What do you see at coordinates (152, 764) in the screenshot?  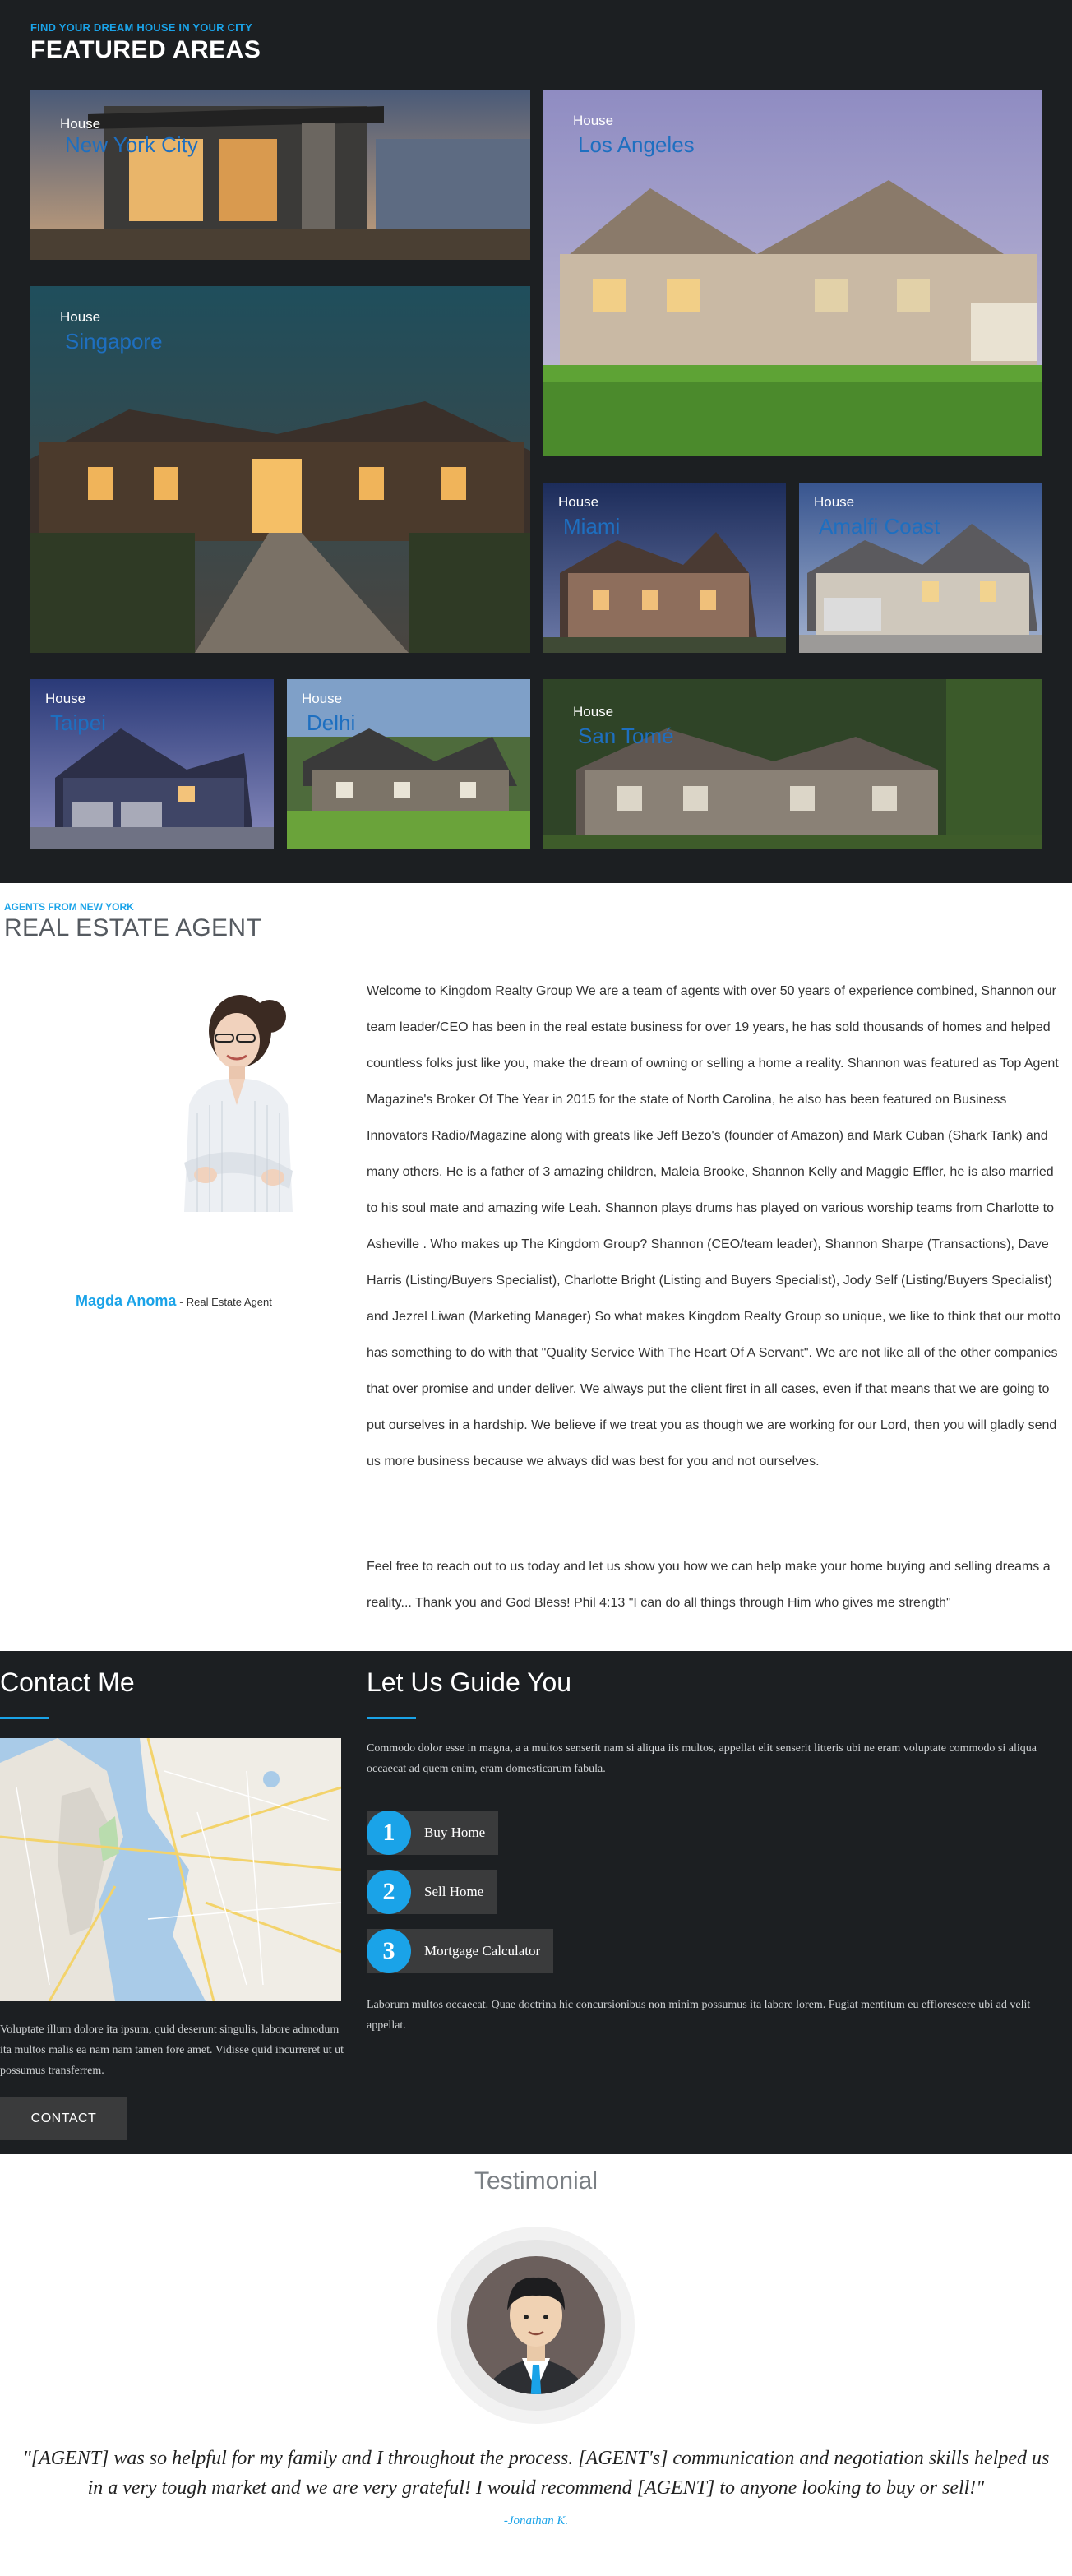 I see `area-tile-taipei: House Taipei` at bounding box center [152, 764].